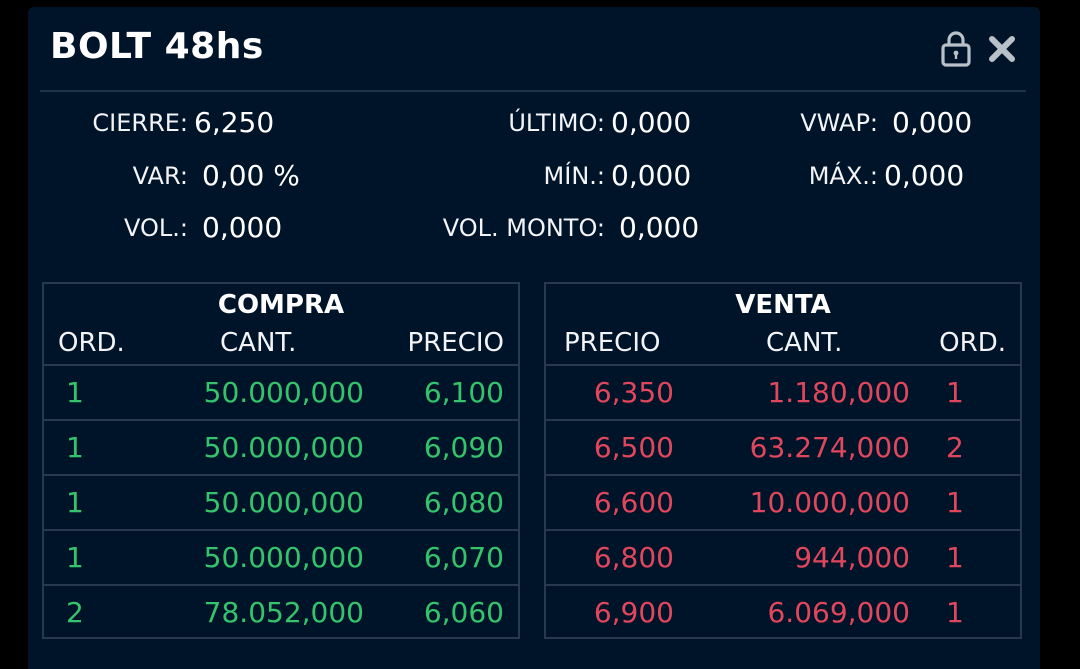  I want to click on stat-vol-monto-label-box: VOL. MONTO:, so click(316, 228).